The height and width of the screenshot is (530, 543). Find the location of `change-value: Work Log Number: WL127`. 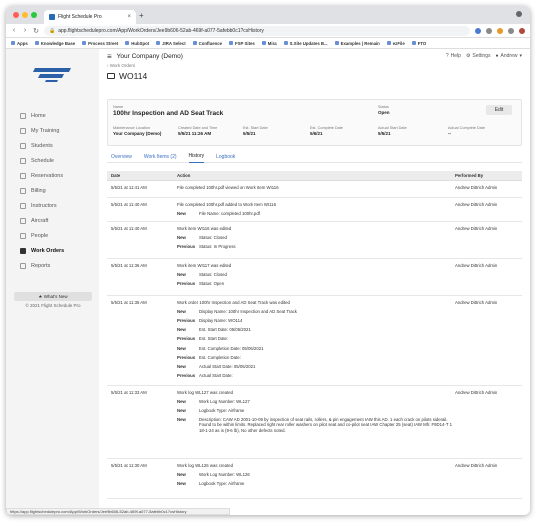

change-value: Work Log Number: WL127 is located at coordinates (224, 401).